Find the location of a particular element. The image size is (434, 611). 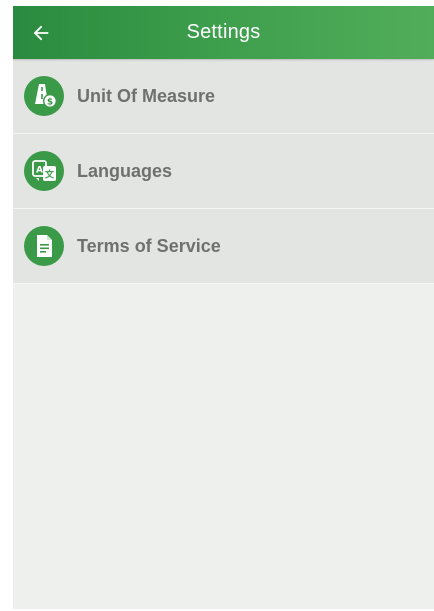

translate-icon: A 文 is located at coordinates (44, 171).